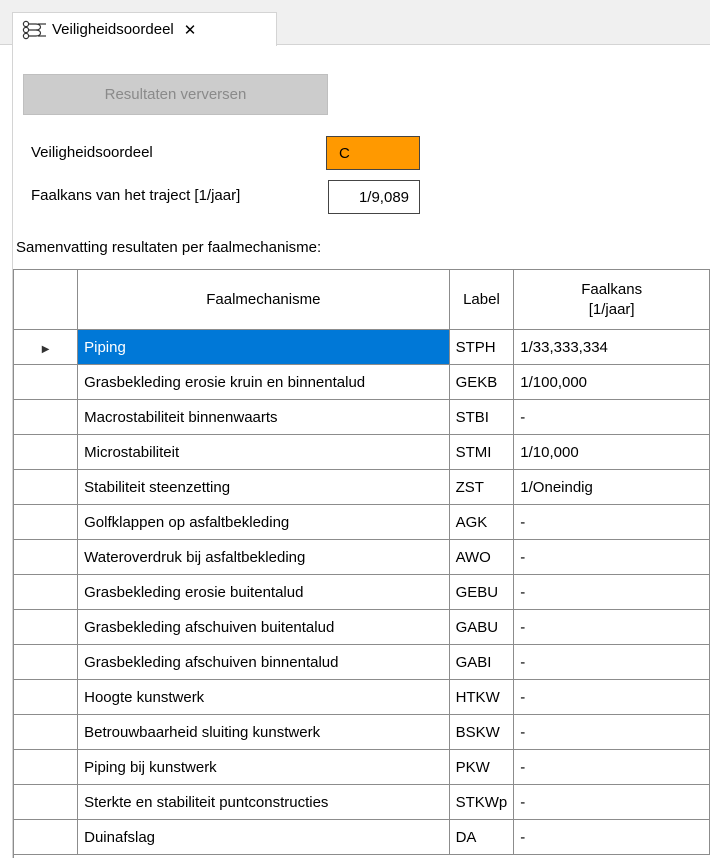  I want to click on table-row: Microstabiliteit STMI 1/10,000, so click(362, 452).